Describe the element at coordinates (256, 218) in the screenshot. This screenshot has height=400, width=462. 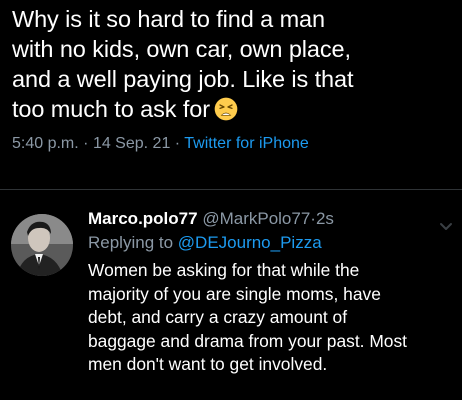
I see `reply-handle: @MarkPolo77` at that location.